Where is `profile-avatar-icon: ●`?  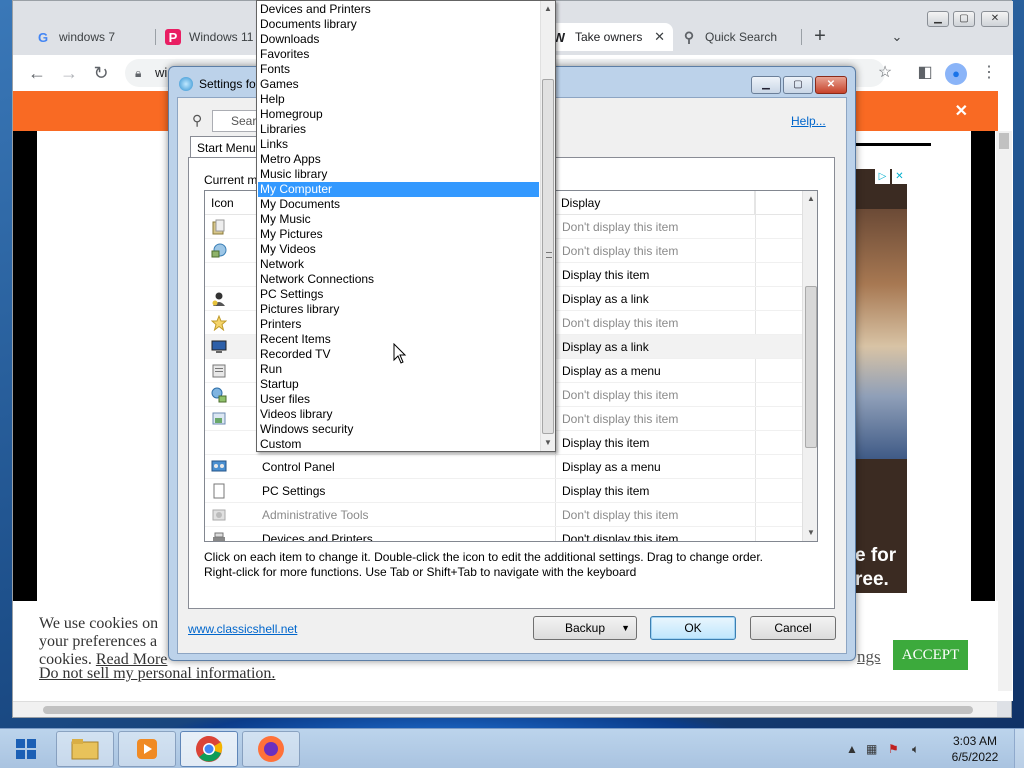
profile-avatar-icon: ● is located at coordinates (956, 74).